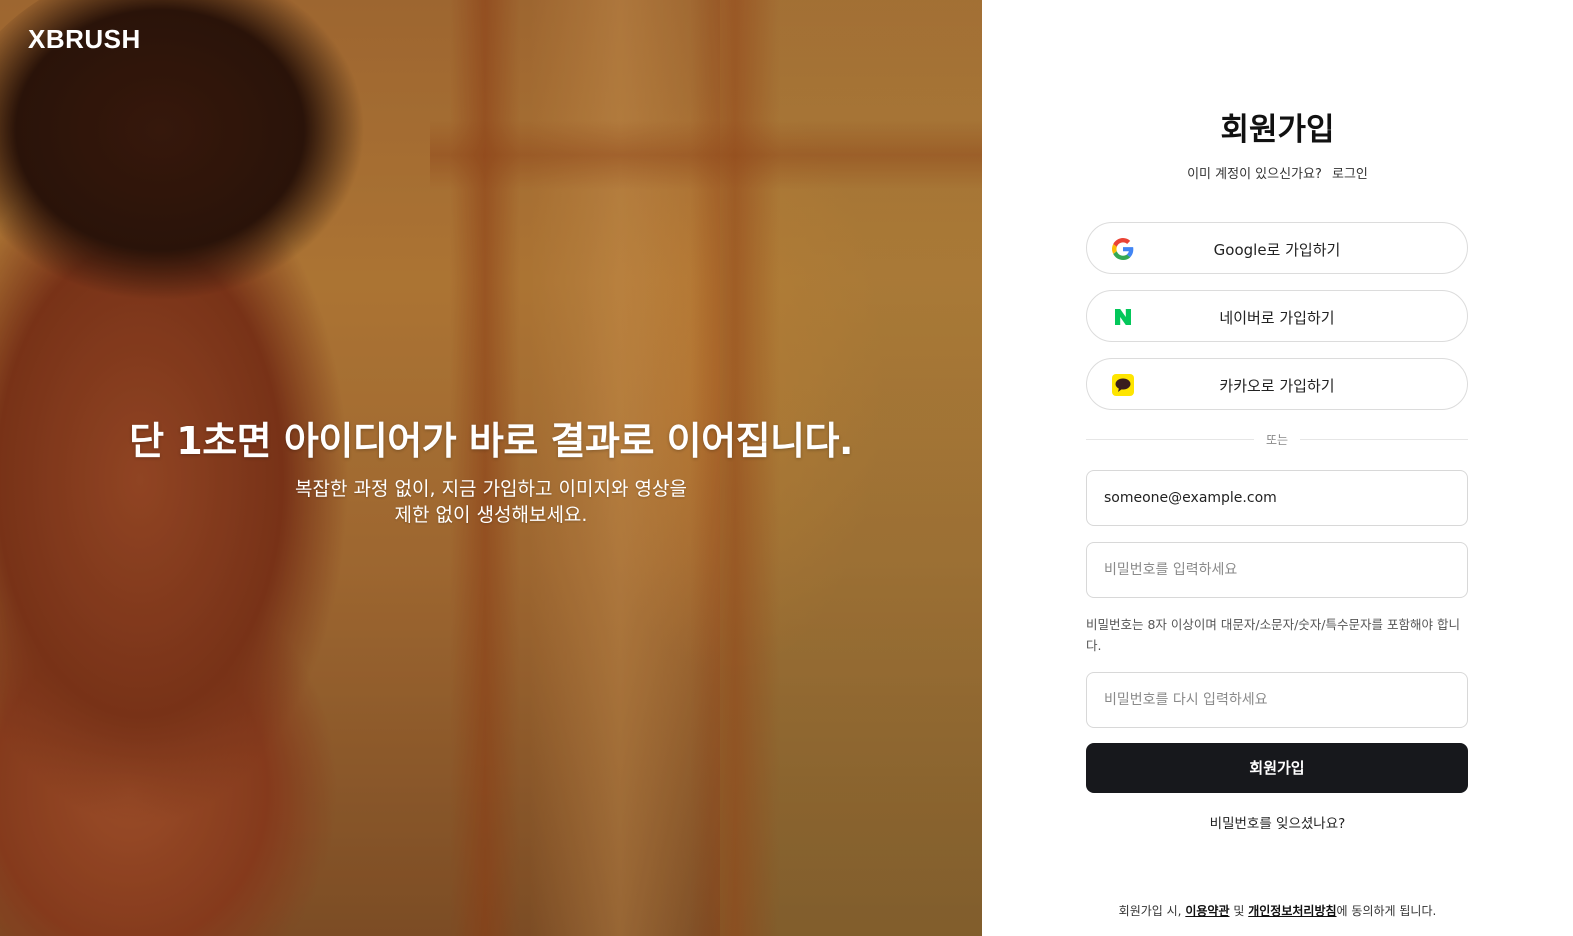 This screenshot has height=936, width=1573. What do you see at coordinates (491, 441) in the screenshot?
I see `hero-title: 단 1초면 아이디어가 바로 결과로 이어집니다.` at bounding box center [491, 441].